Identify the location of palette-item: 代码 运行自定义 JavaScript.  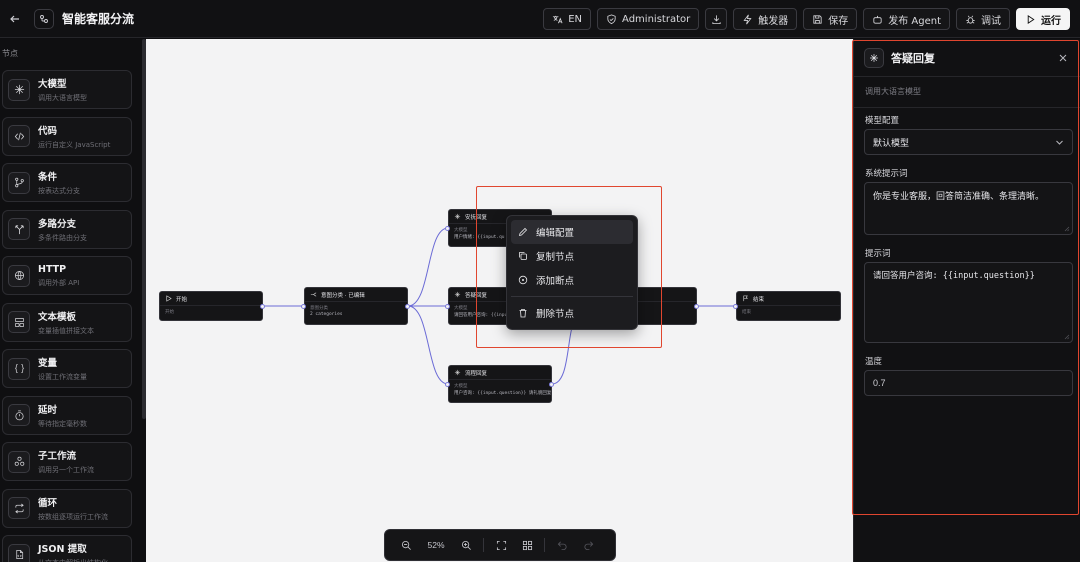
(67, 136).